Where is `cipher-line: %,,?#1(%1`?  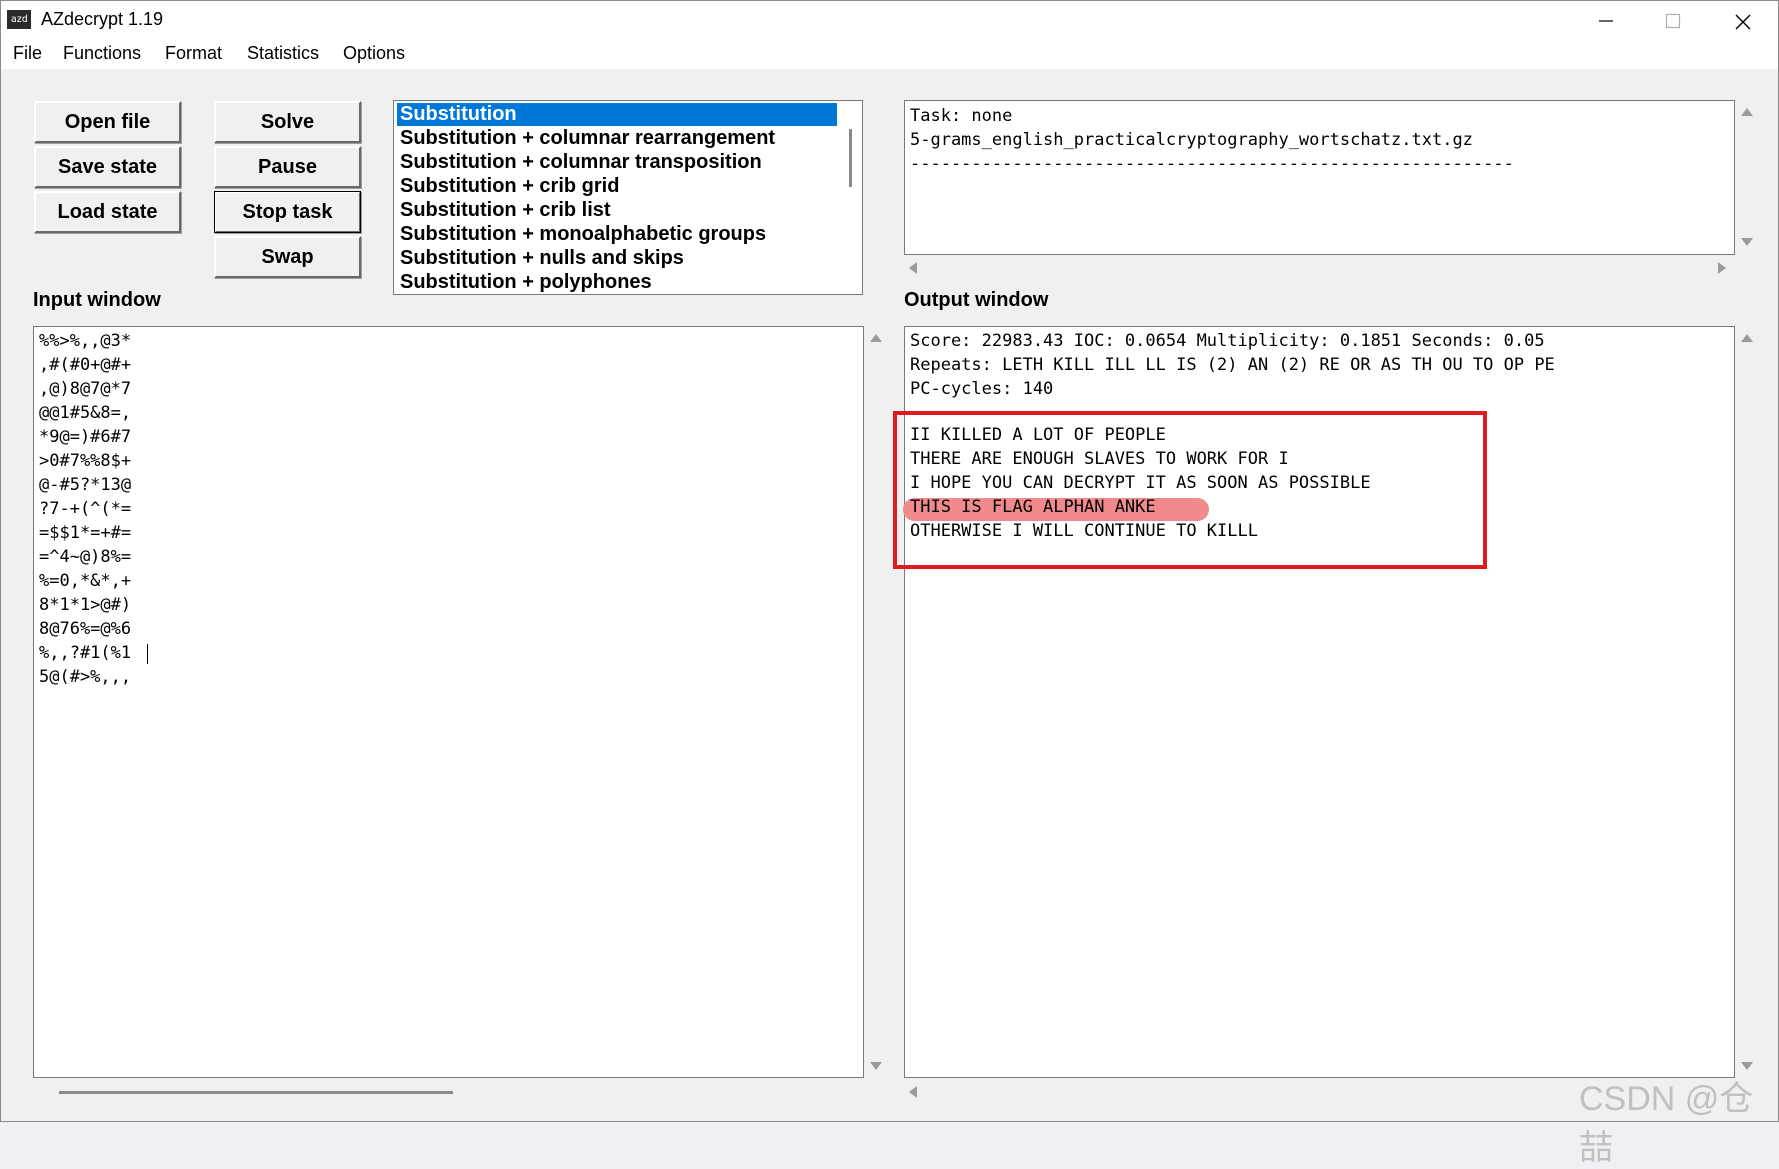 cipher-line: %,,?#1(%1 is located at coordinates (85, 653).